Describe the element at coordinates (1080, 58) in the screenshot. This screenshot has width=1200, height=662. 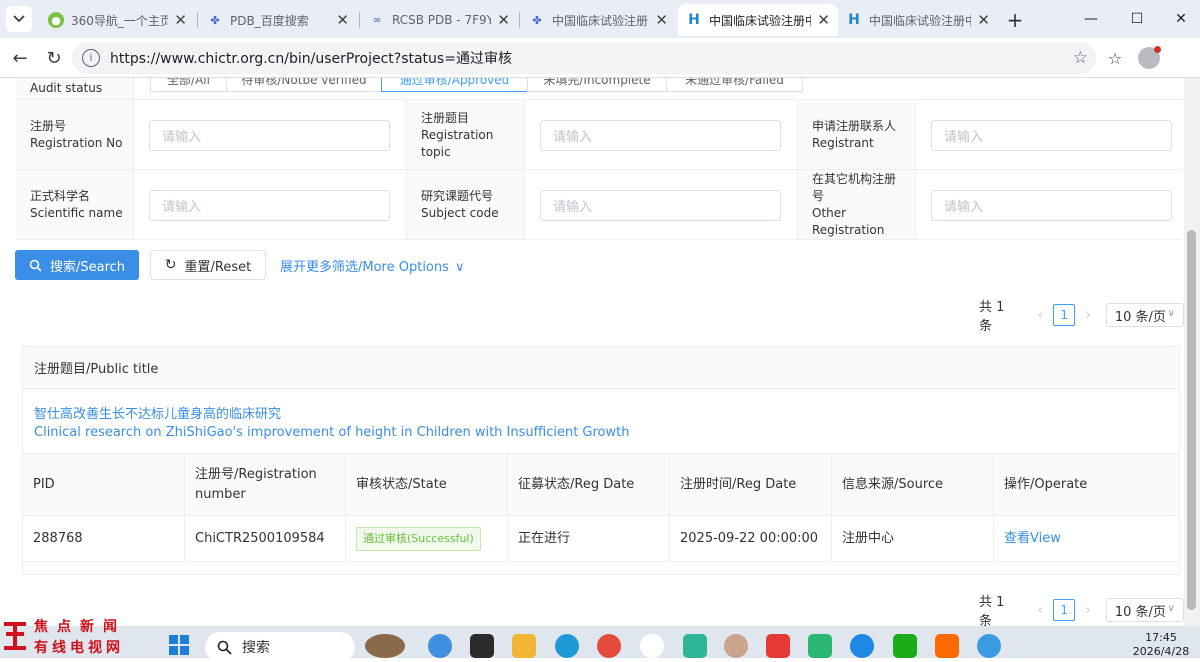
I see `bookmark-star-icon: ☆` at that location.